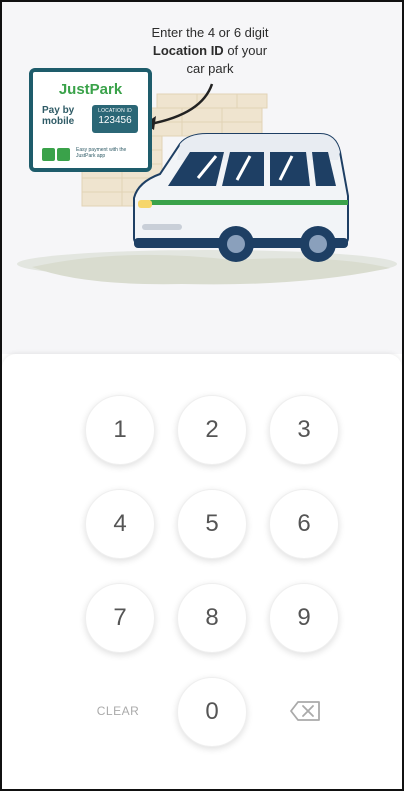 The height and width of the screenshot is (791, 404). I want to click on key-5: 5, so click(212, 524).